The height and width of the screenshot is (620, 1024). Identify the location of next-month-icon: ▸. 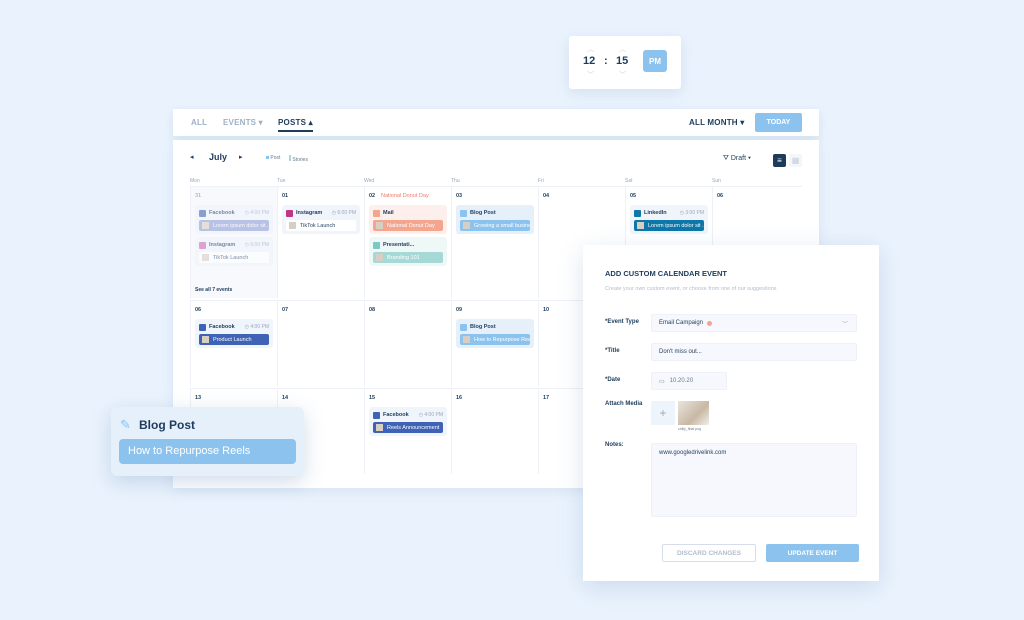
(241, 157).